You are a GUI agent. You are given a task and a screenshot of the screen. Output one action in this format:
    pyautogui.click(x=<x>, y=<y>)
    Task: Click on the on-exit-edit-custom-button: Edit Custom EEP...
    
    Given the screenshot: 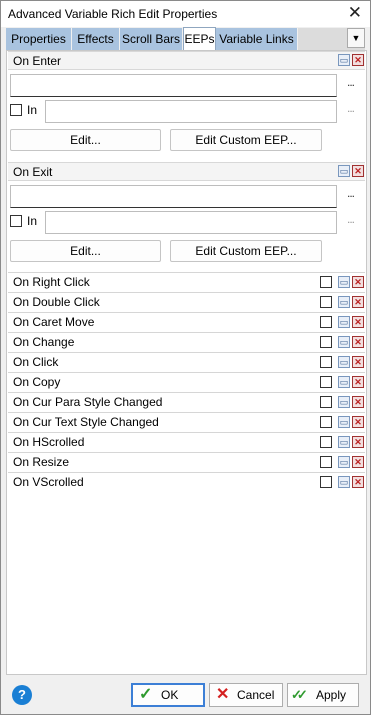 What is the action you would take?
    pyautogui.click(x=246, y=251)
    